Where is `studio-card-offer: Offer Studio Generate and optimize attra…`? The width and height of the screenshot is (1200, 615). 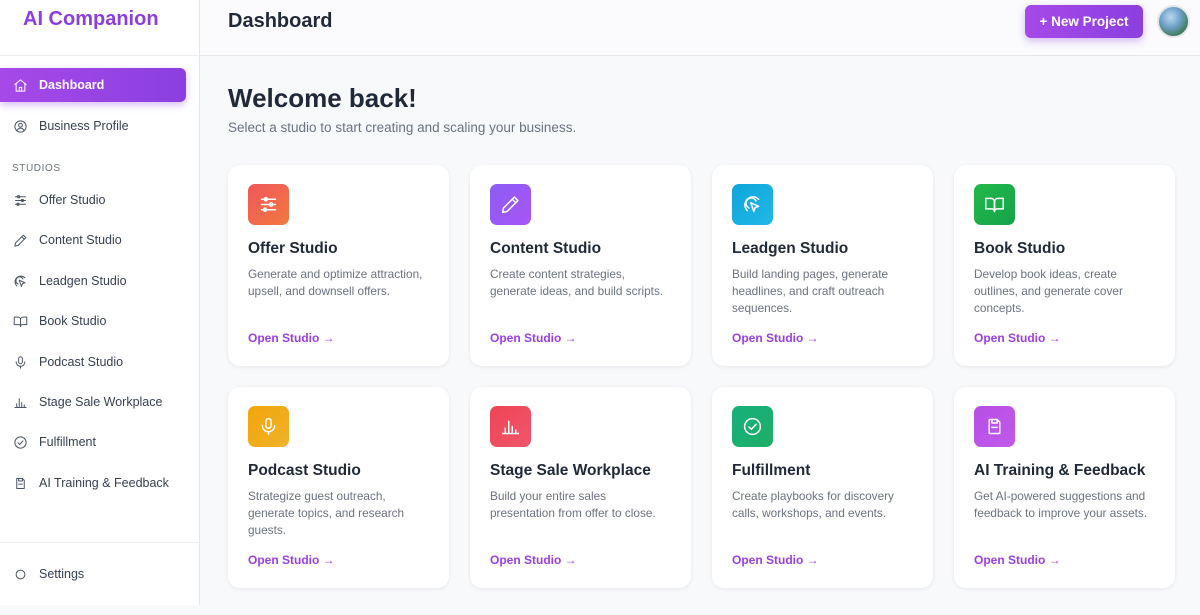 studio-card-offer: Offer Studio Generate and optimize attra… is located at coordinates (338, 265).